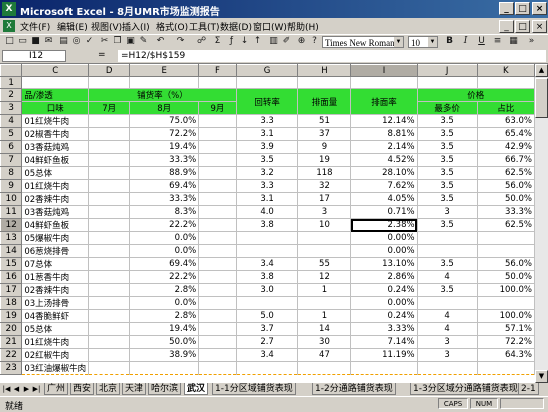 The image size is (548, 412). I want to click on header-puhuo: 铺货率（%）, so click(162, 95).